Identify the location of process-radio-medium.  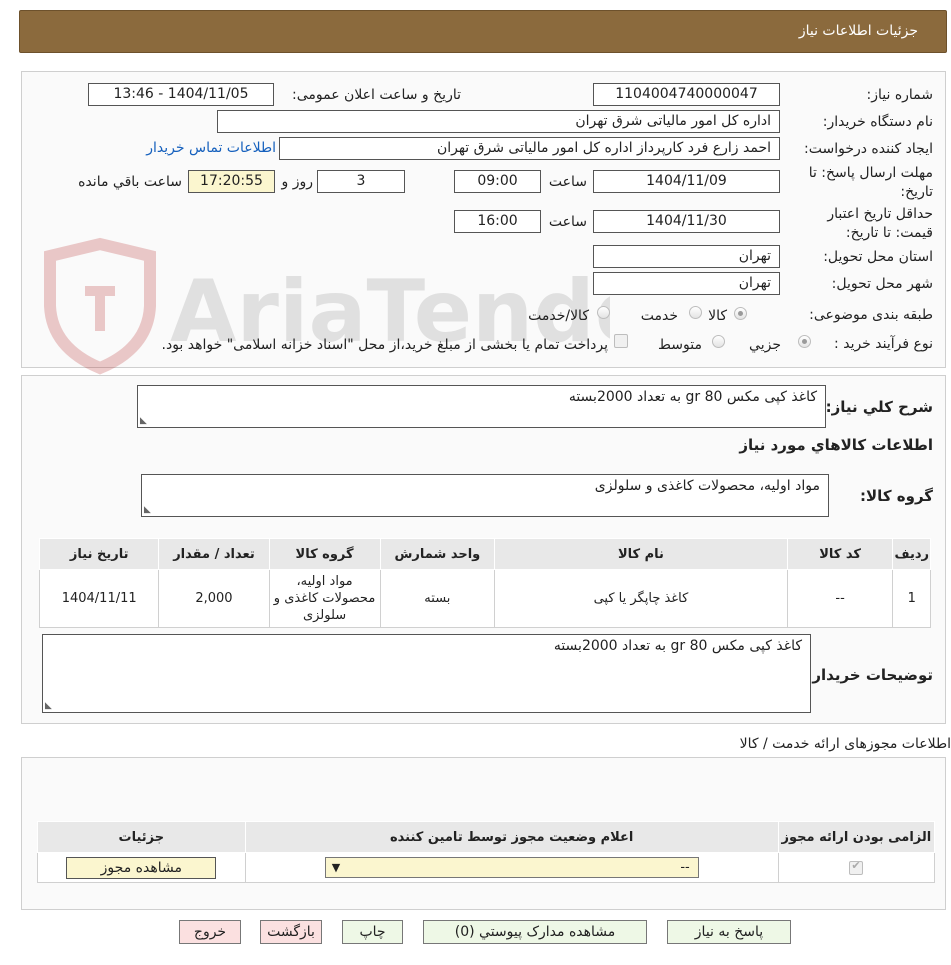
(718, 341).